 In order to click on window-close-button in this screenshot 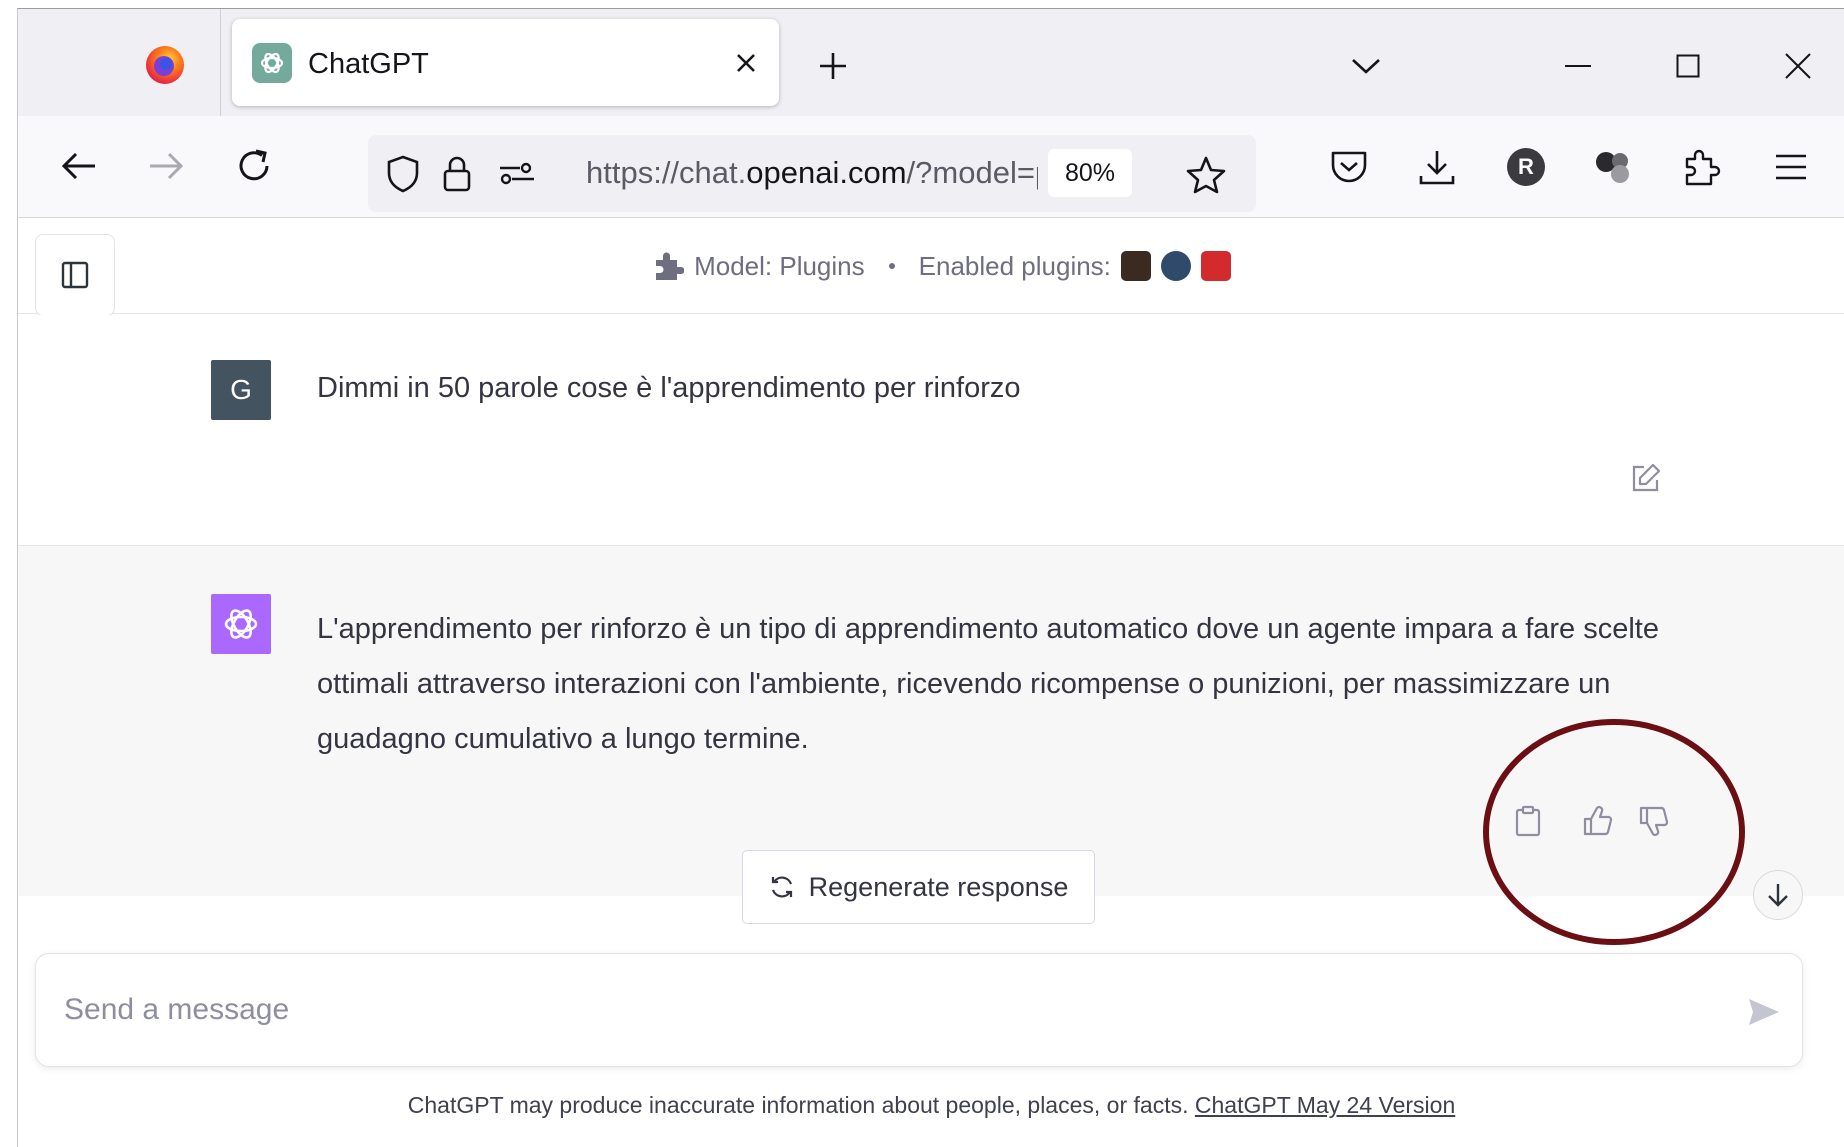, I will do `click(1798, 66)`.